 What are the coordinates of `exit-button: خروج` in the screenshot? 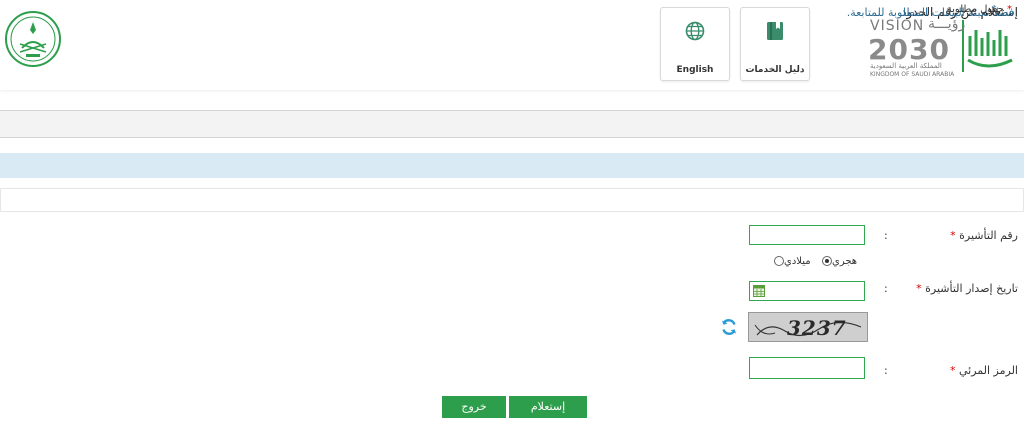 It's located at (474, 407).